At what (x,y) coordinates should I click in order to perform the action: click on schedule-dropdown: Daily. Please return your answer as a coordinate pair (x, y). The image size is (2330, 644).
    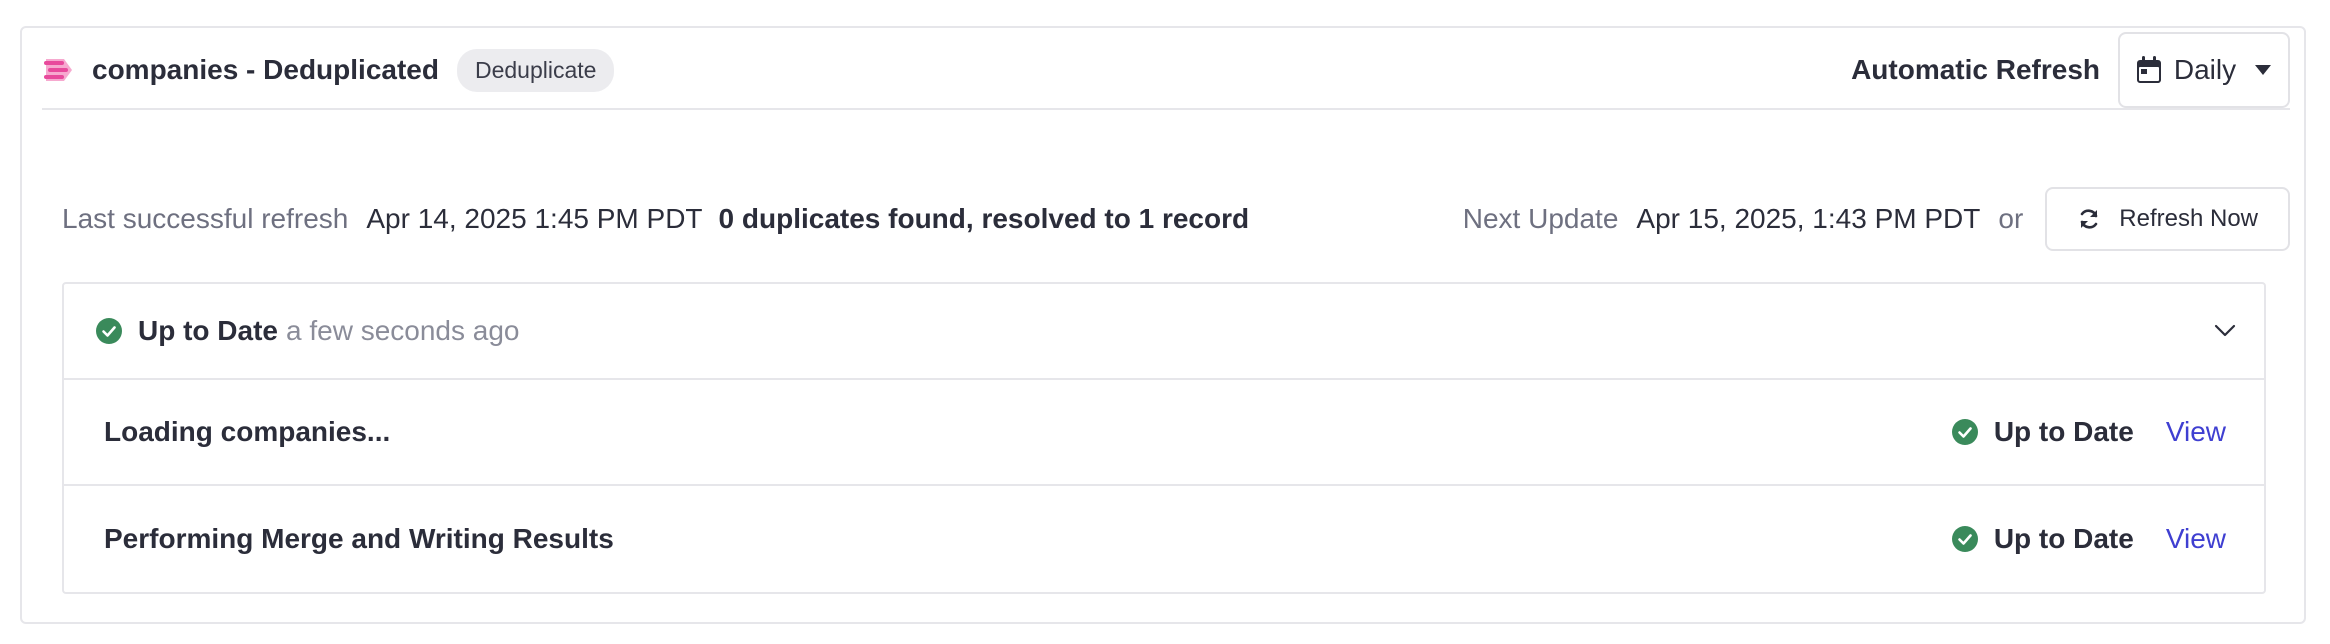
    Looking at the image, I should click on (2204, 70).